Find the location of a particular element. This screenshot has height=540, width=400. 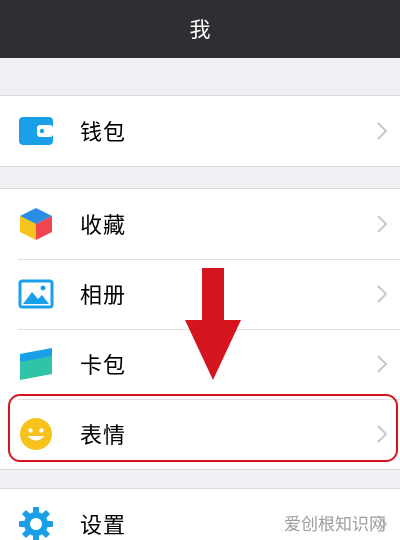

menu-item-label: 卡包 is located at coordinates (103, 366).